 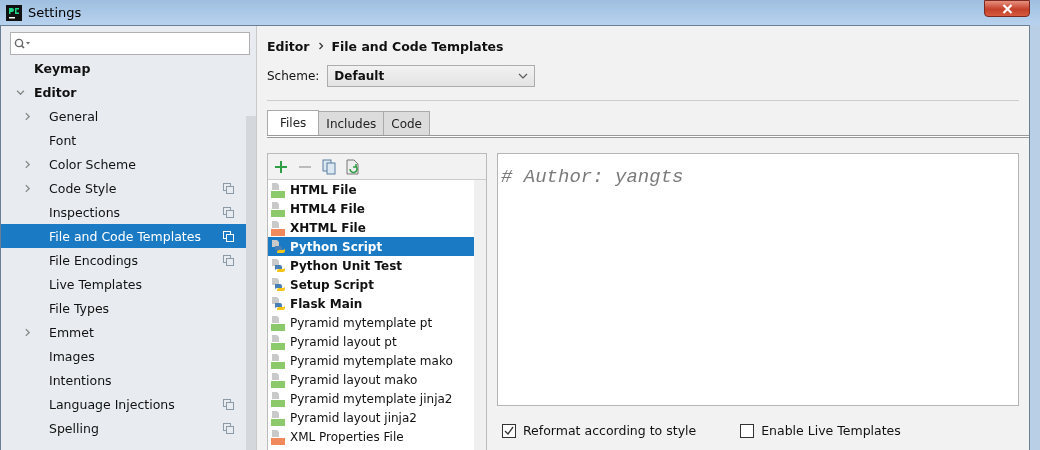 What do you see at coordinates (371, 189) in the screenshot?
I see `template-item: HTML File` at bounding box center [371, 189].